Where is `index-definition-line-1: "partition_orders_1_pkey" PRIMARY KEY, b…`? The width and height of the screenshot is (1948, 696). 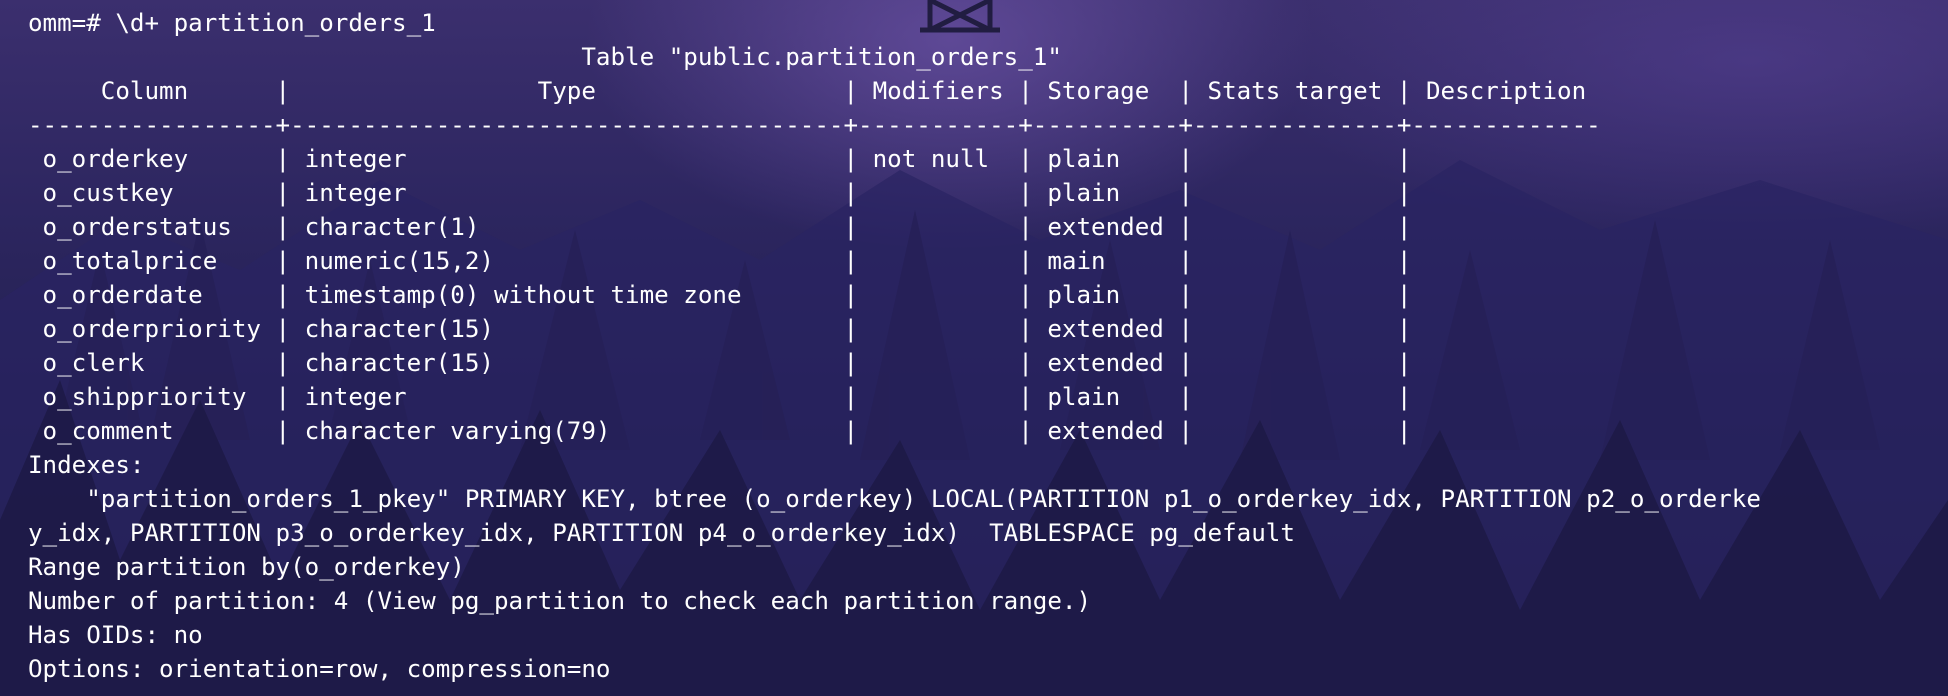 index-definition-line-1: "partition_orders_1_pkey" PRIMARY KEY, b… is located at coordinates (894, 499).